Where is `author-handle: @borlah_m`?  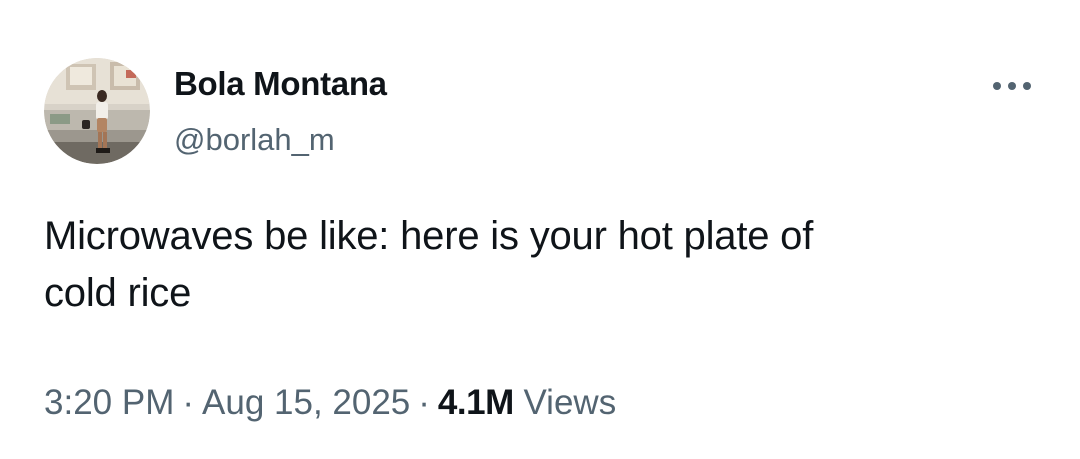
author-handle: @borlah_m is located at coordinates (254, 140).